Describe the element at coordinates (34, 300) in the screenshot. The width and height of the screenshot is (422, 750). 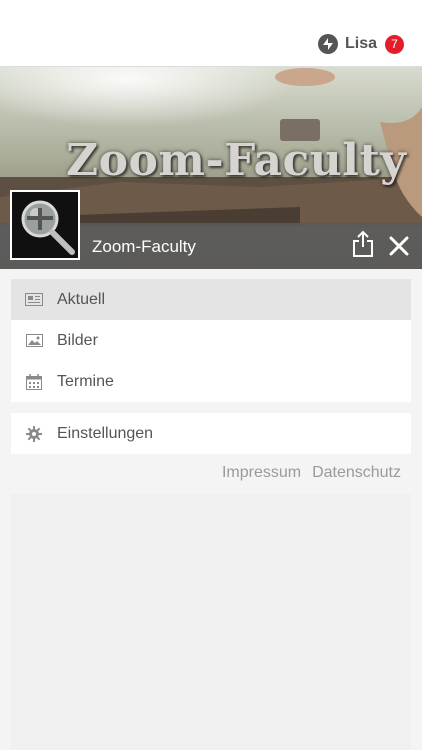
I see `newspaper-icon` at that location.